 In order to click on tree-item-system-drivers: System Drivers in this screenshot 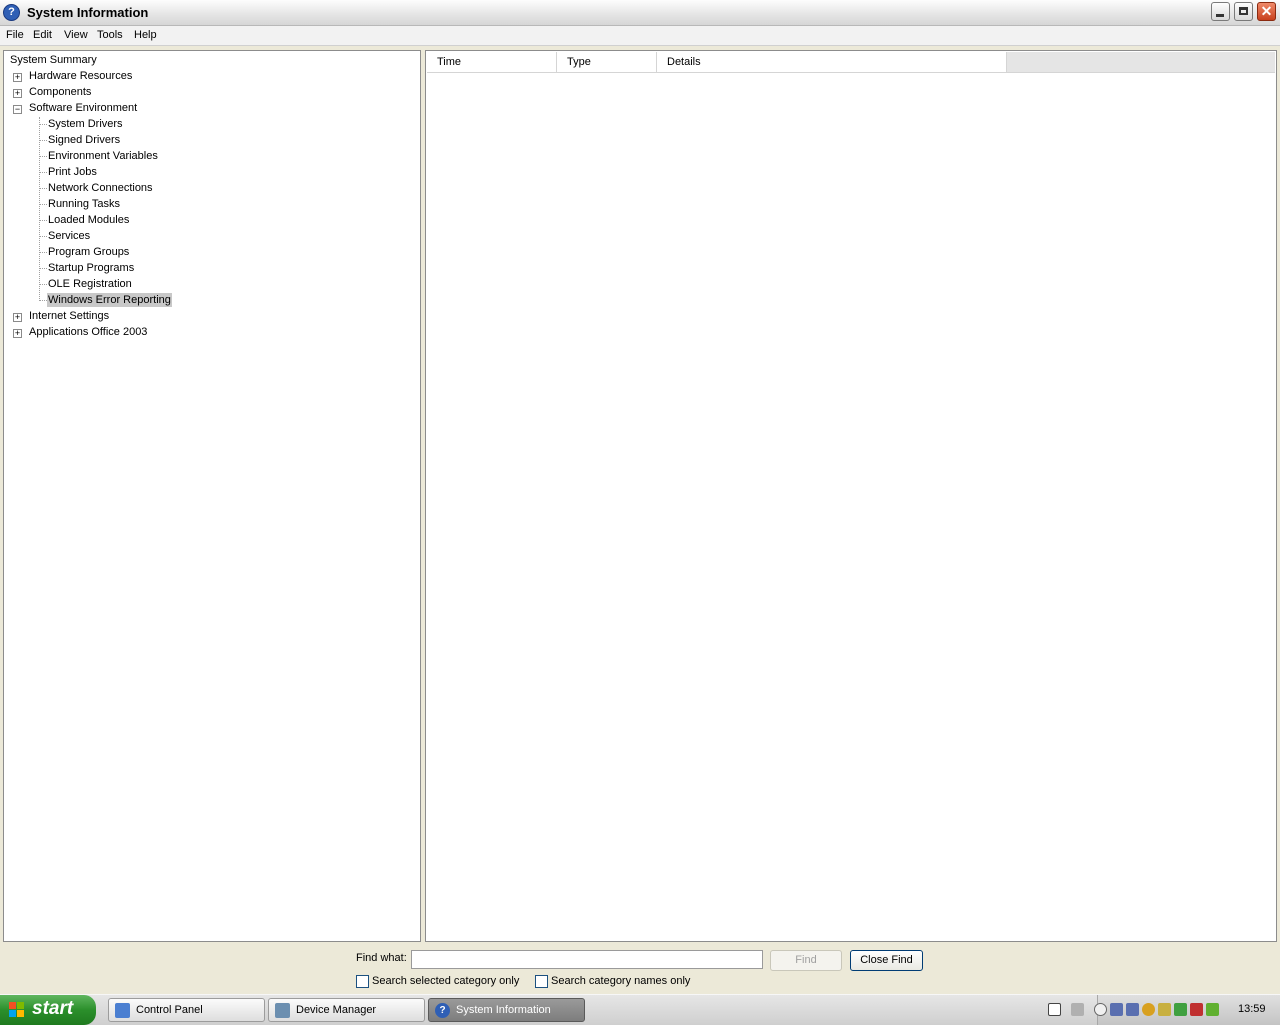, I will do `click(85, 124)`.